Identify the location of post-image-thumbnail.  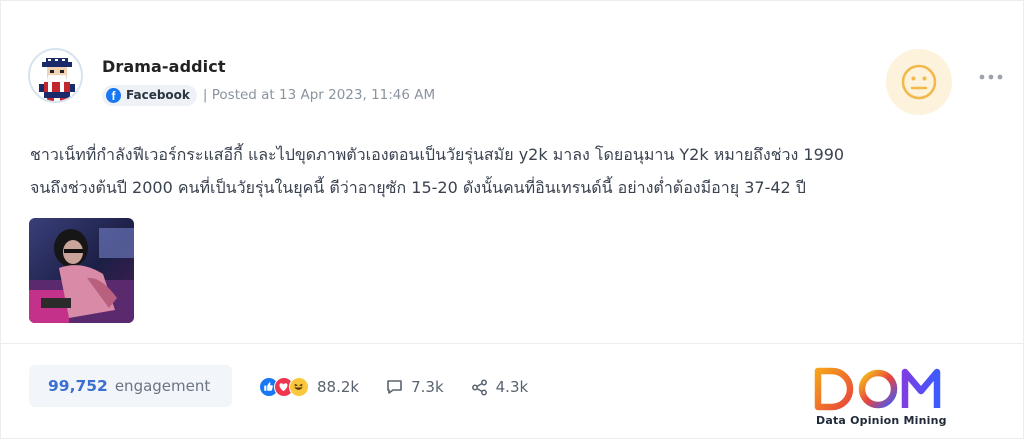
(81, 270).